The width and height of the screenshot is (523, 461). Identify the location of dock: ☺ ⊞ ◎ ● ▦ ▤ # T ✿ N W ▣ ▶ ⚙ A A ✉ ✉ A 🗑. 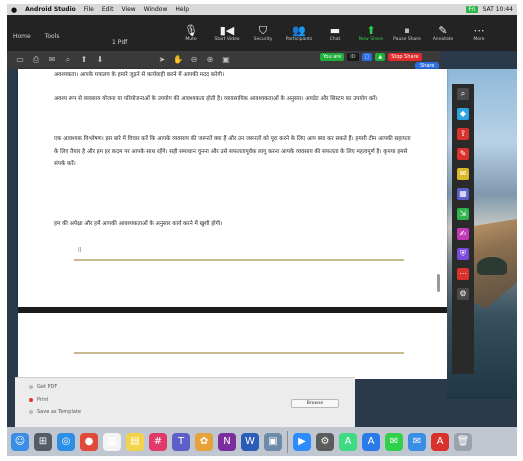
(262, 441).